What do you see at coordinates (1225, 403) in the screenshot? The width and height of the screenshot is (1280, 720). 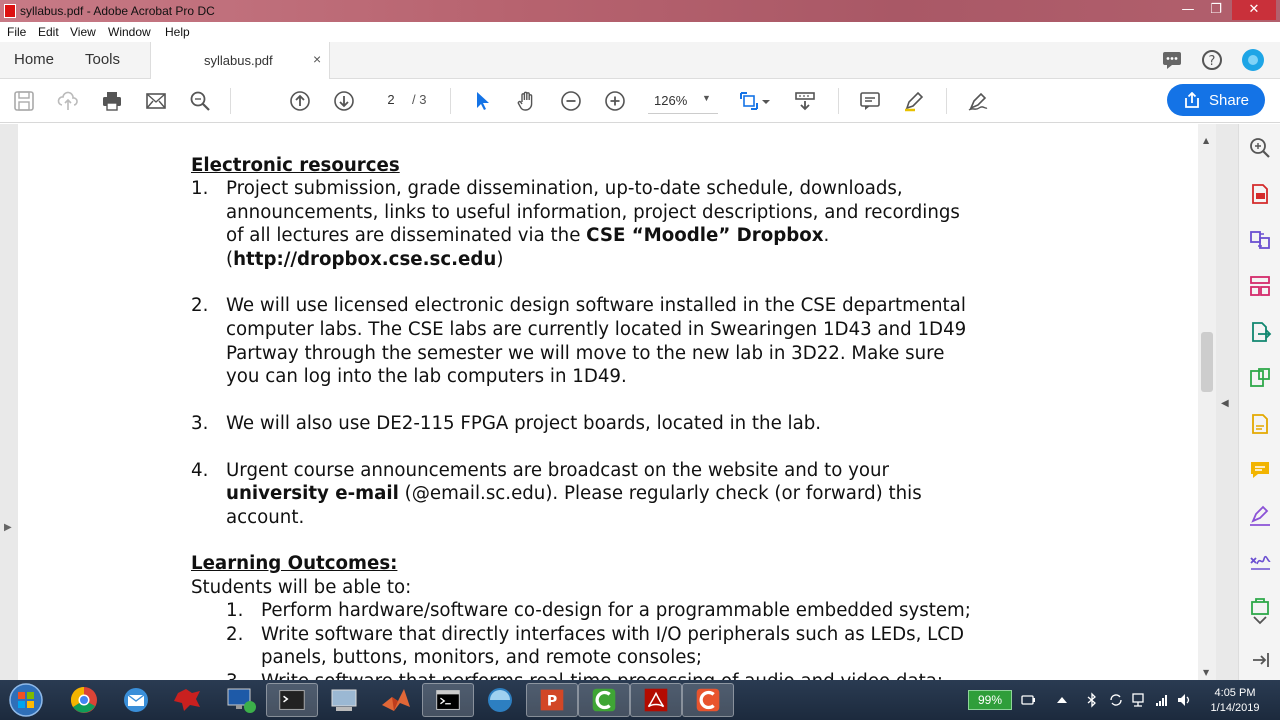 I see `collapse-right-panel-icon: ◀` at bounding box center [1225, 403].